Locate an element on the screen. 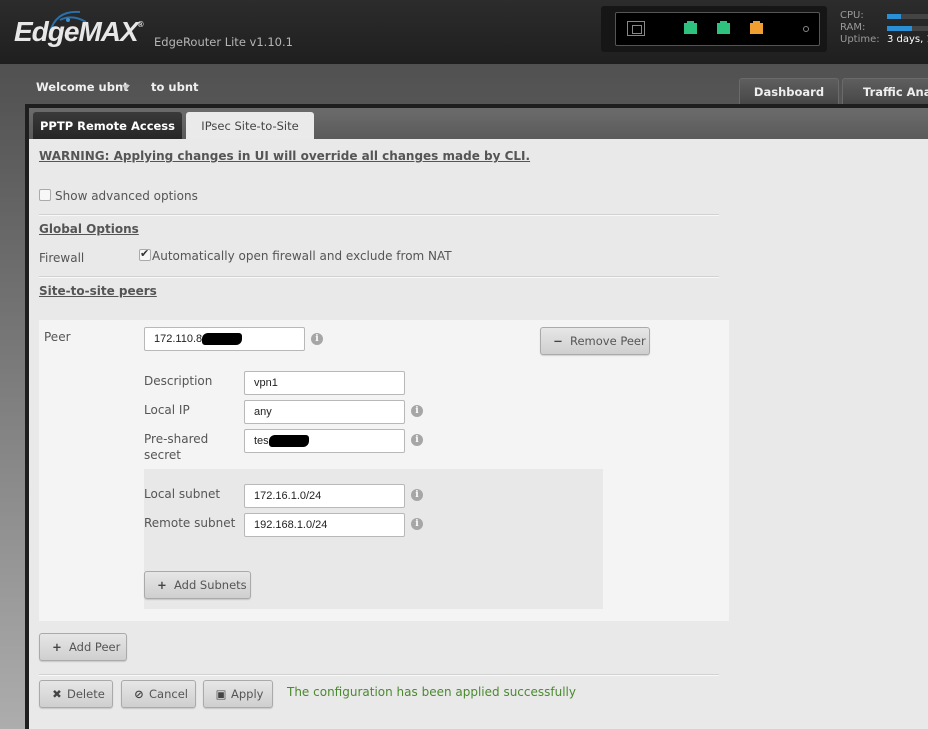 The image size is (928, 729). system-stats: CPU: RAM: Uptime: is located at coordinates (860, 28).